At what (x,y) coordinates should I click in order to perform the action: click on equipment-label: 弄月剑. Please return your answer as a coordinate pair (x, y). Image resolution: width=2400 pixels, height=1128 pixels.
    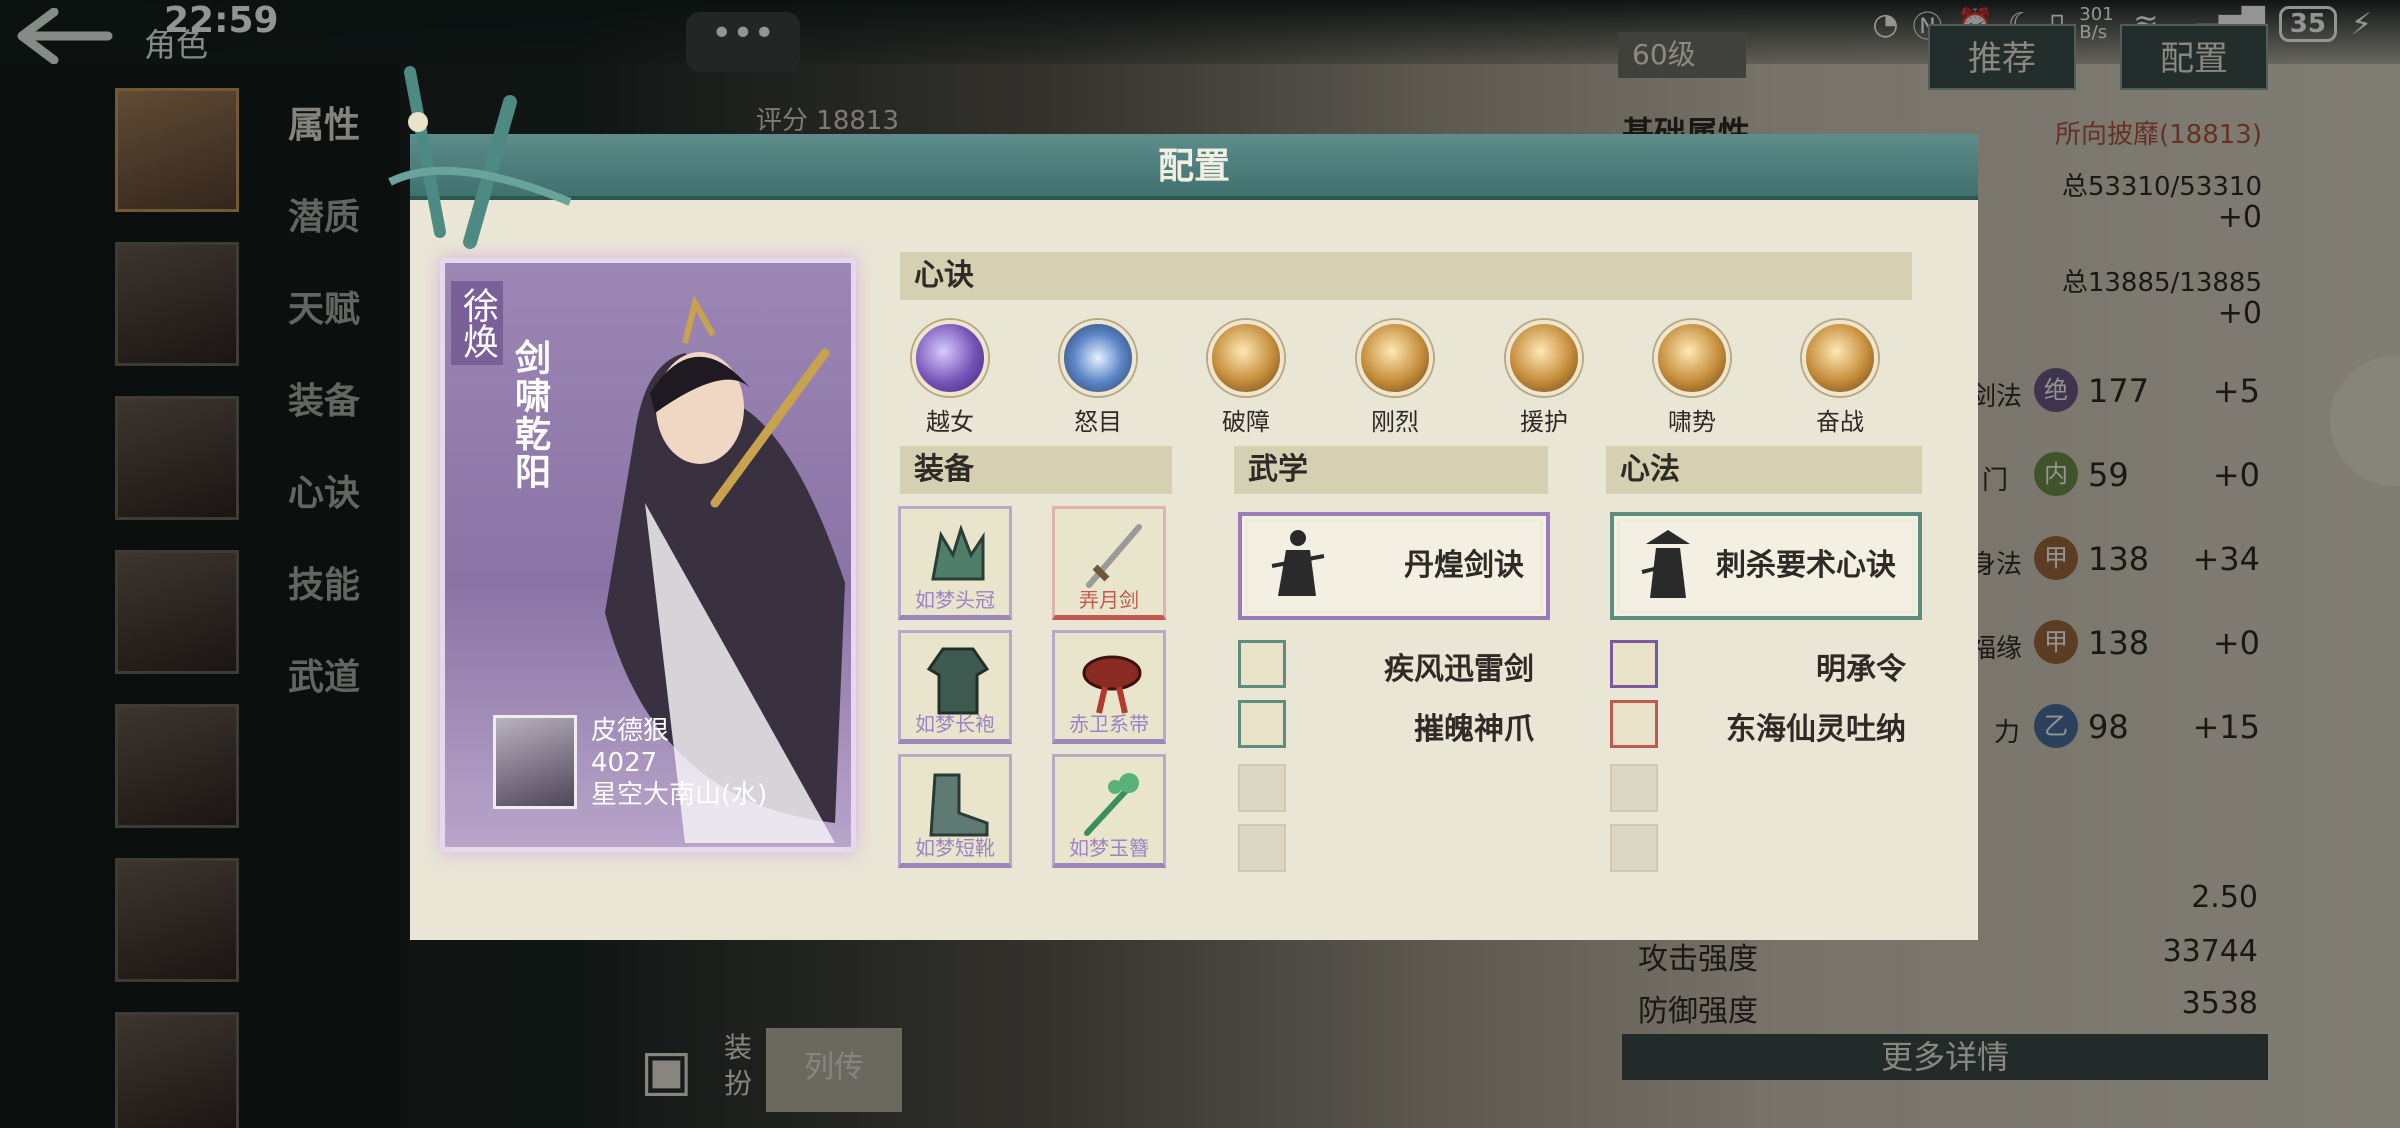
    Looking at the image, I should click on (1109, 600).